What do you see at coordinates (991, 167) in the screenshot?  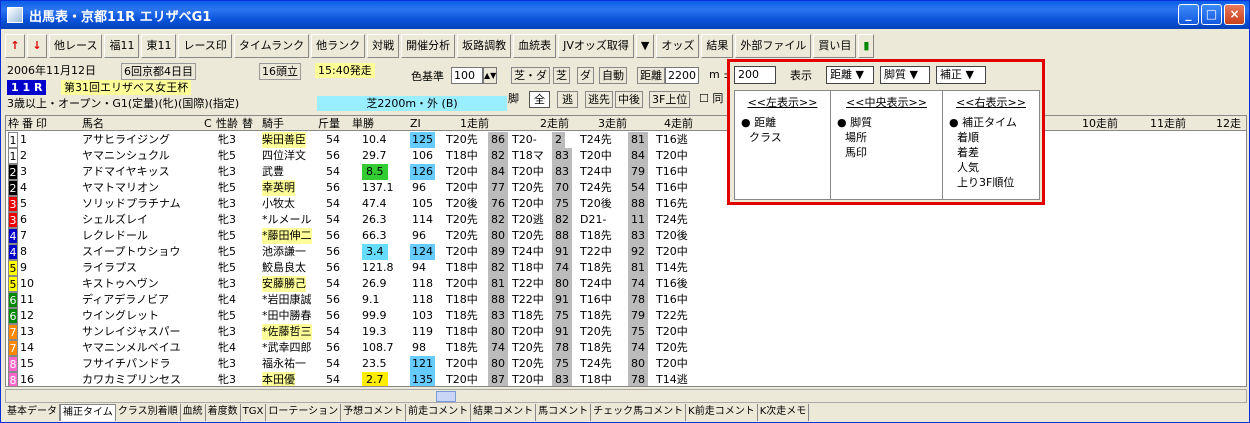 I see `right-option: 人気` at bounding box center [991, 167].